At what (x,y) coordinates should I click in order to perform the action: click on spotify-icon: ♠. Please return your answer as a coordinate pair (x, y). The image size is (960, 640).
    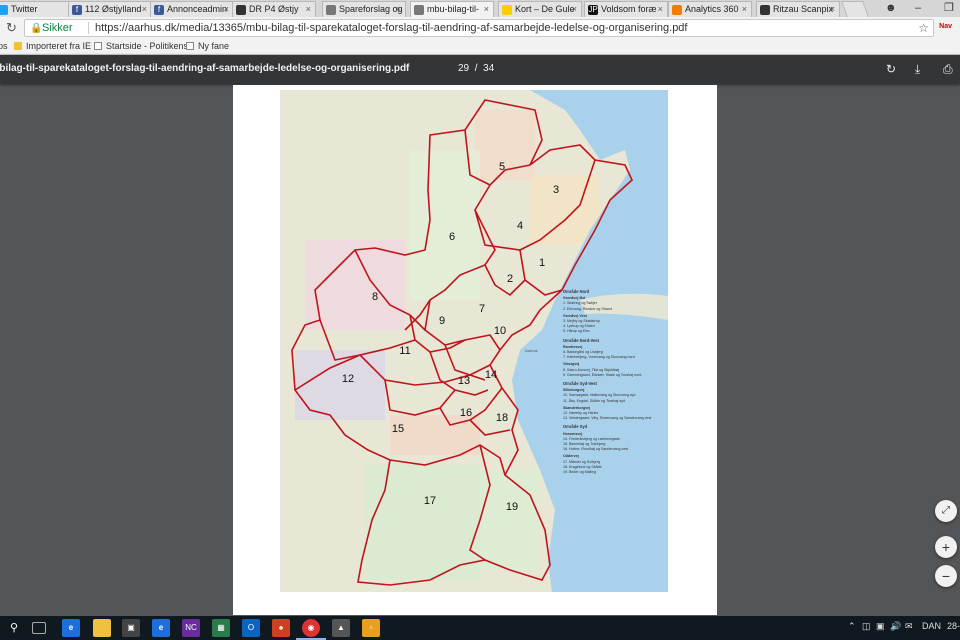
    Looking at the image, I should click on (281, 628).